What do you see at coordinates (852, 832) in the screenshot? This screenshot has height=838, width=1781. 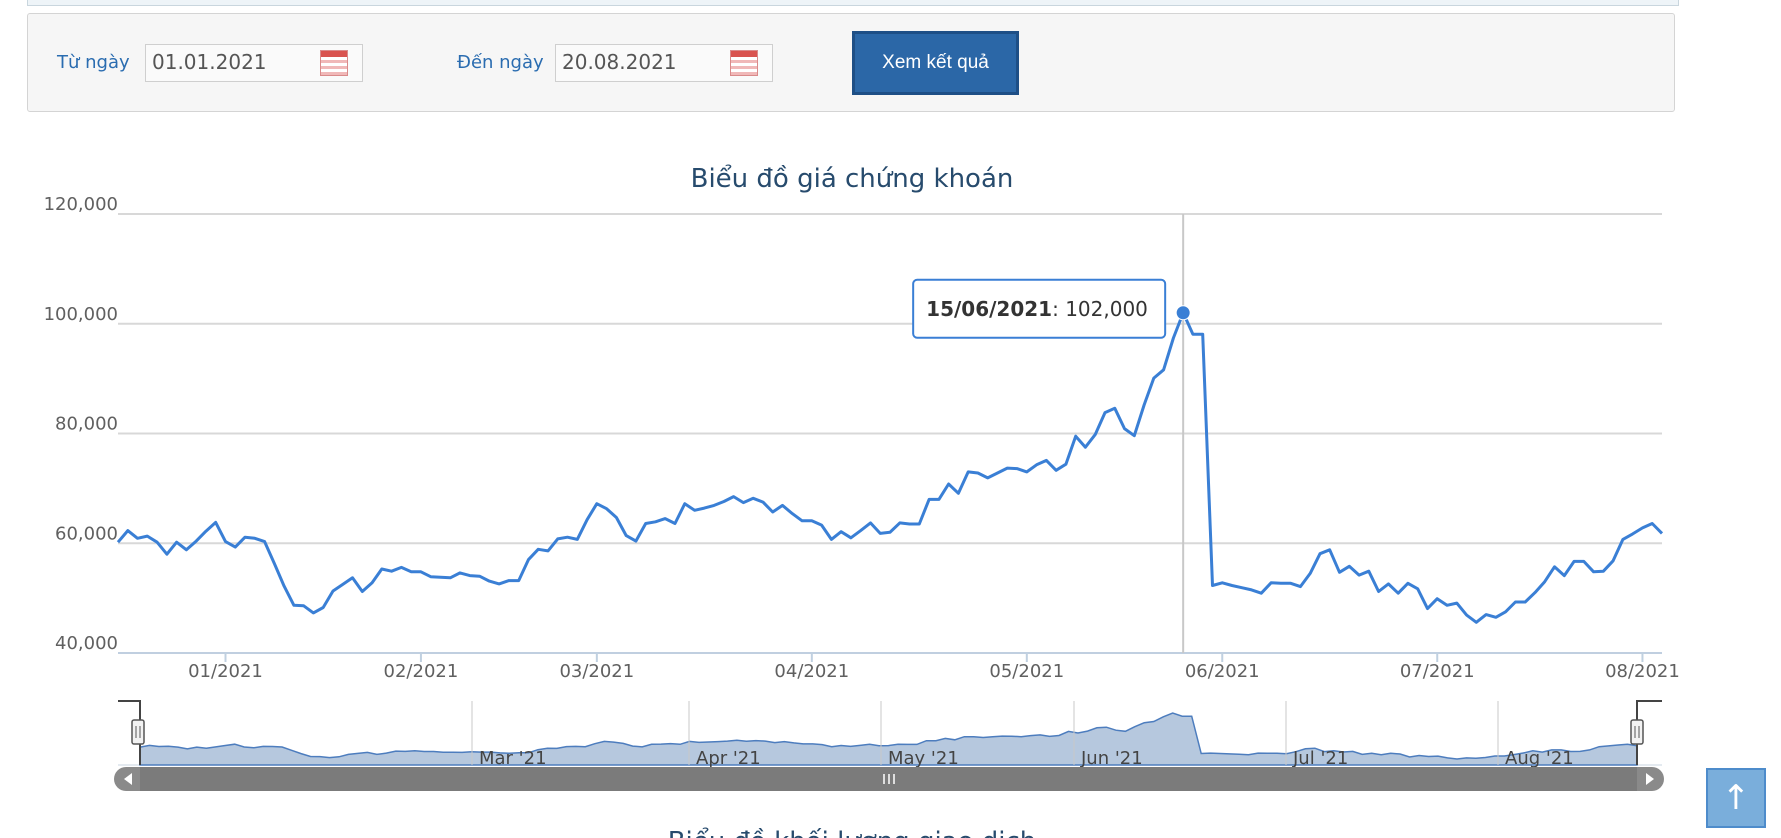 I see `next-section-title: Biểu đồ khối lượng giao dịch` at bounding box center [852, 832].